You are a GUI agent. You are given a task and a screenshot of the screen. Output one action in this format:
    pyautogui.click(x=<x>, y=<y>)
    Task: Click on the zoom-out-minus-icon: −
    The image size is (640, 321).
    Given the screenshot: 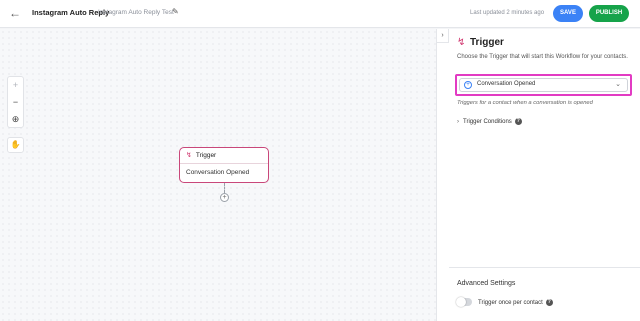 What is the action you would take?
    pyautogui.click(x=15, y=102)
    